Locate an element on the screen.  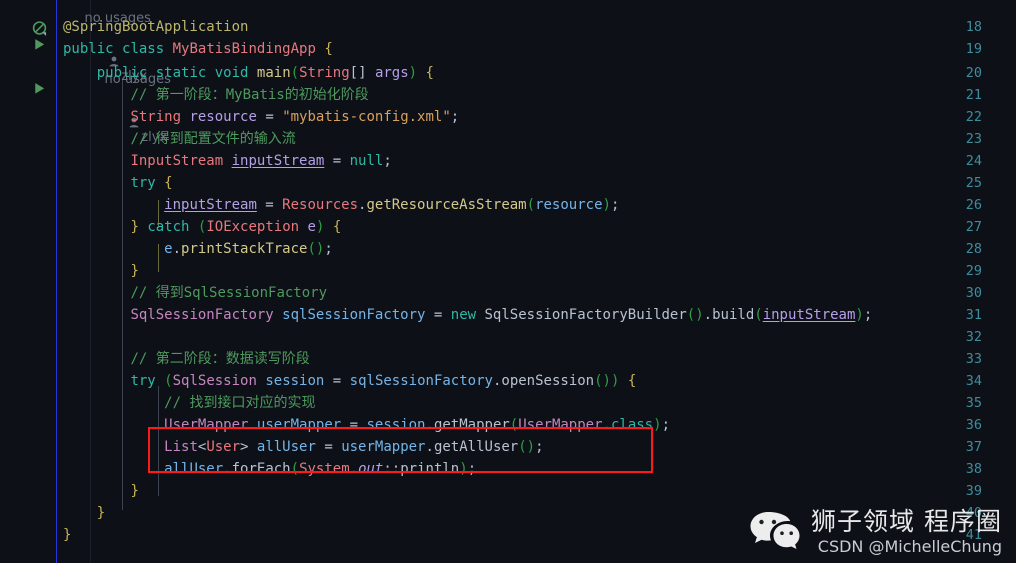
code-token: Resources is located at coordinates (320, 205).